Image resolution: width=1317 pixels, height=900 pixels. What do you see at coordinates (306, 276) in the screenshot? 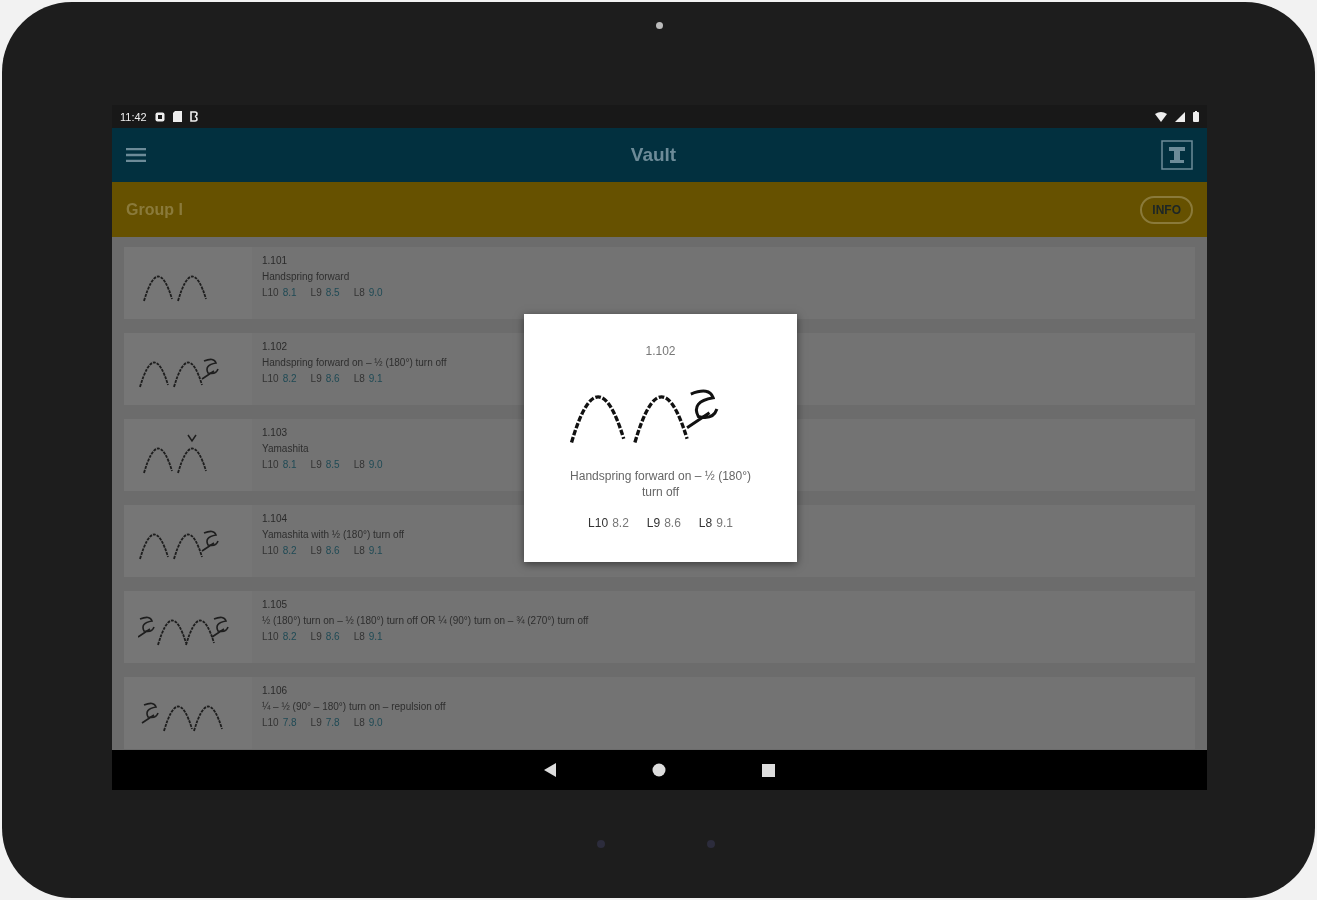
I see `skill-name: Handspring forward` at bounding box center [306, 276].